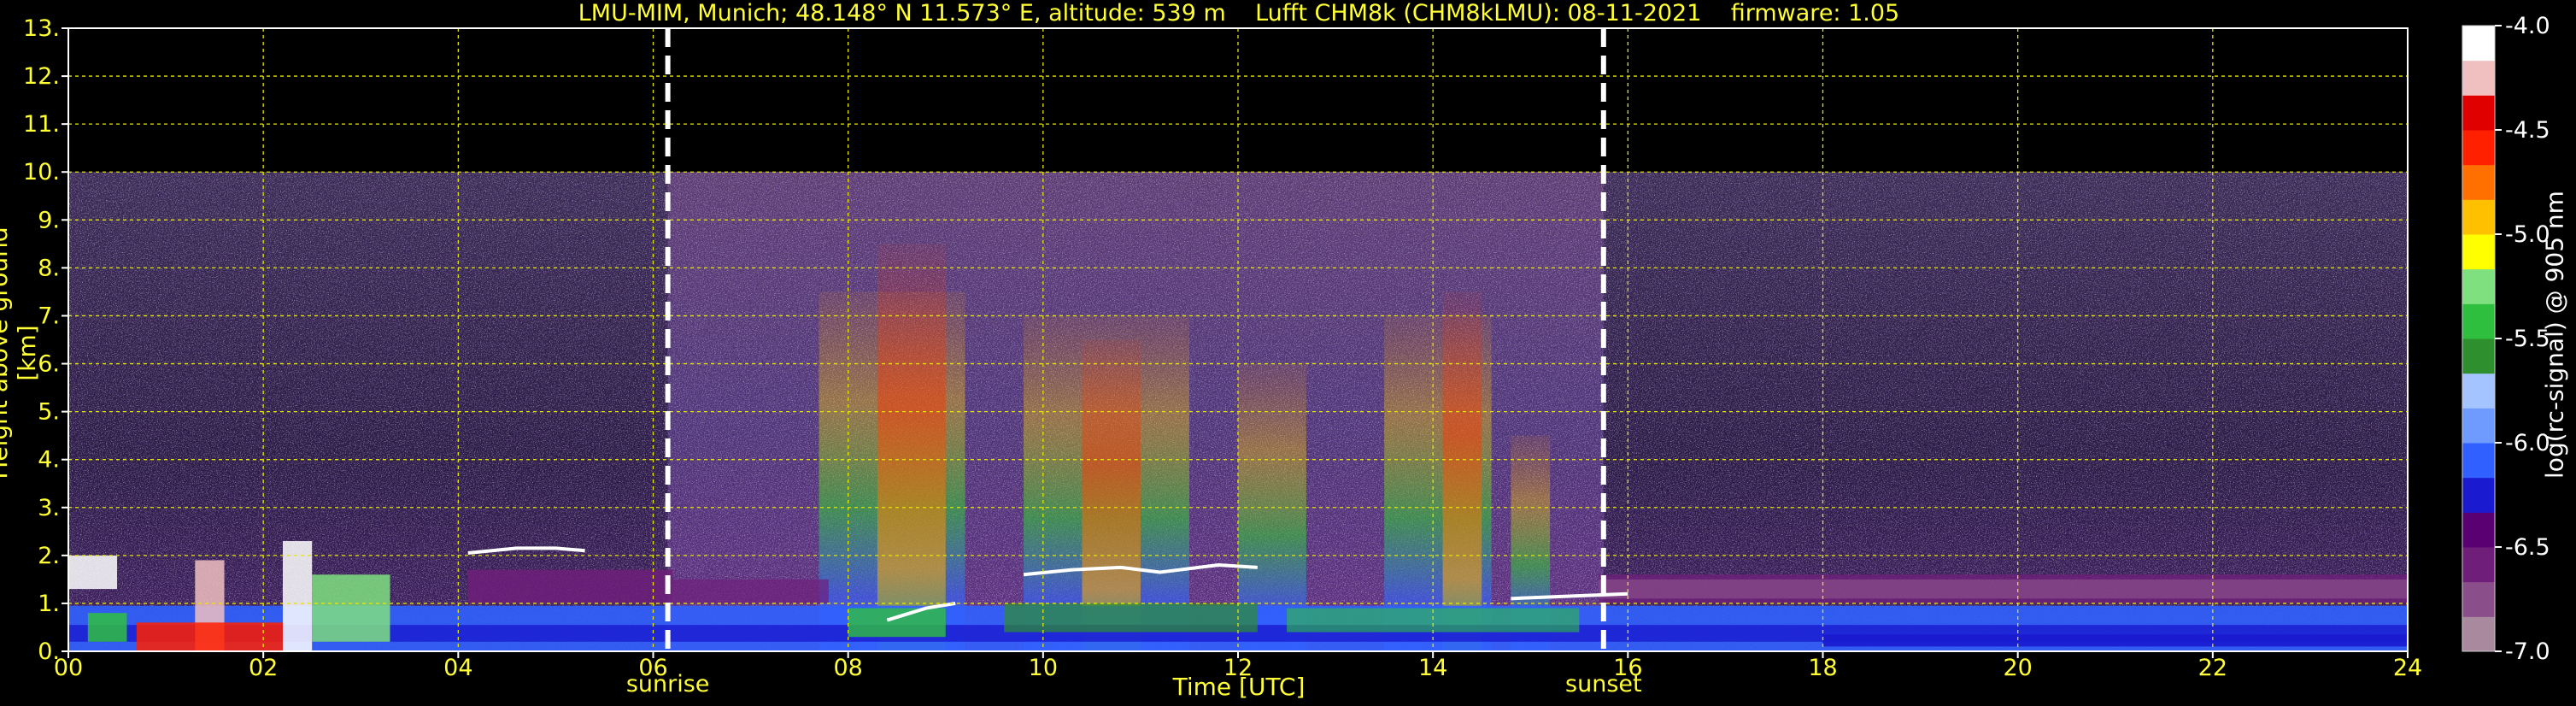 This screenshot has height=706, width=2576. I want to click on colorbar-tick-label: -4.0, so click(2527, 26).